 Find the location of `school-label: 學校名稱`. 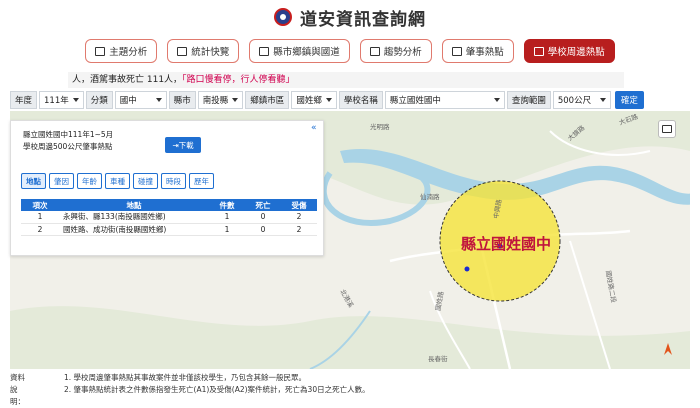

school-label: 學校名稱 is located at coordinates (360, 100).